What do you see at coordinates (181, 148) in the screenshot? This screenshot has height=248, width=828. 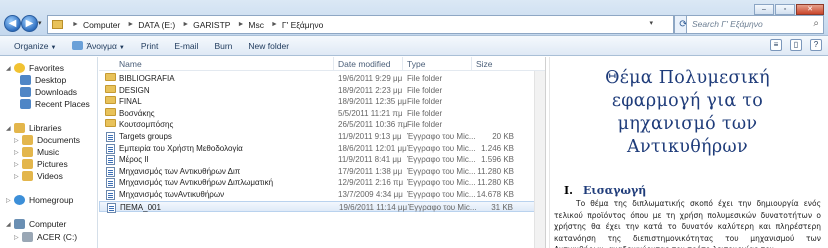 I see `file-name: Εμπειρία του Χρήστη Μεθοδολογία` at bounding box center [181, 148].